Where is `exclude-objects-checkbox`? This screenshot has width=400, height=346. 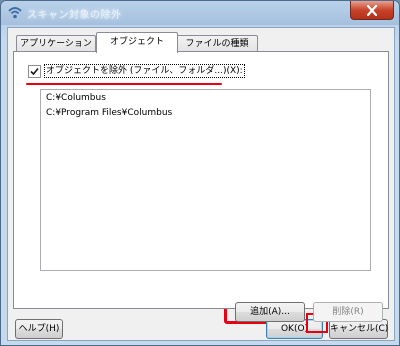 exclude-objects-checkbox is located at coordinates (34, 71).